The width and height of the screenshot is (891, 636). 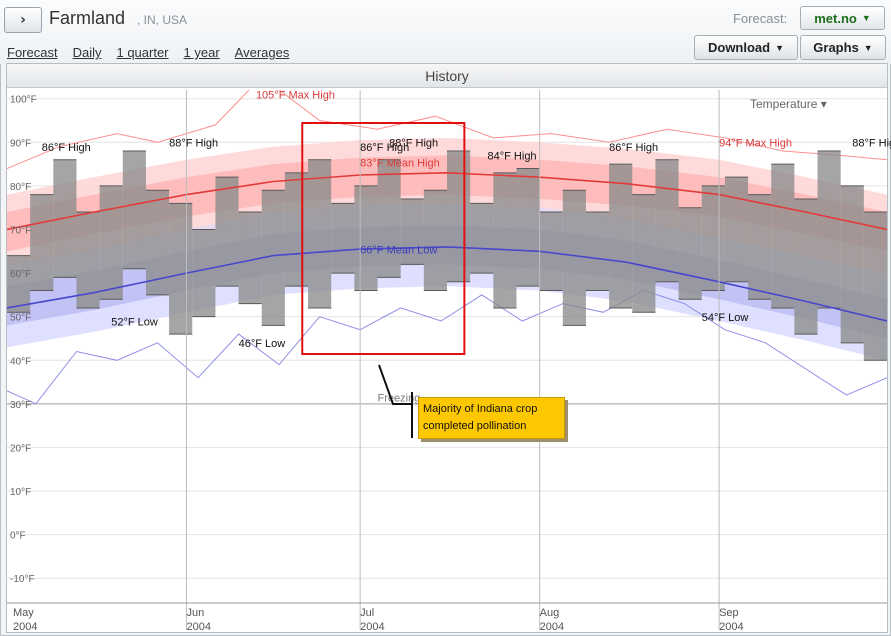 I want to click on chart-annotation: 105°F Max High, so click(x=295, y=96).